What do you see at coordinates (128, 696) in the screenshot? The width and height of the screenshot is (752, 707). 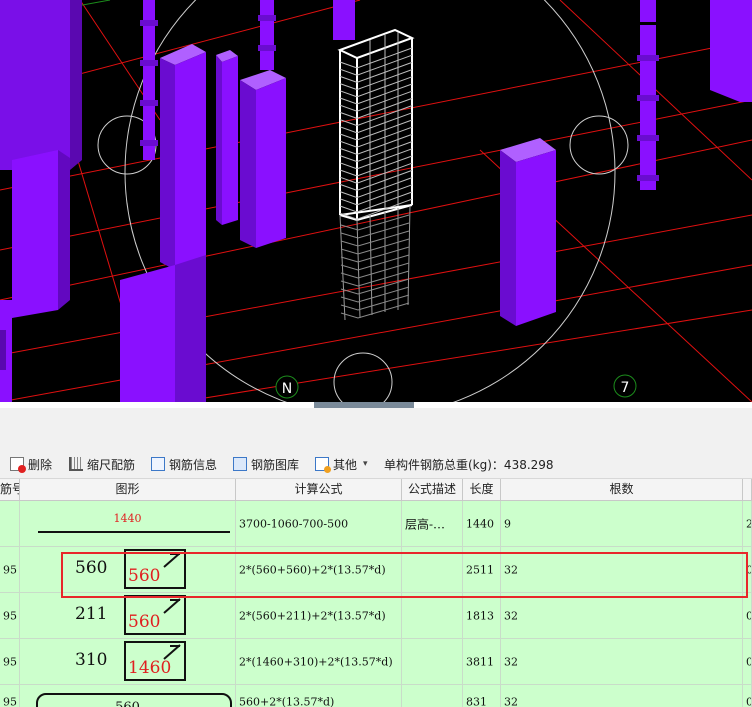 I see `shape-cell: 560` at bounding box center [128, 696].